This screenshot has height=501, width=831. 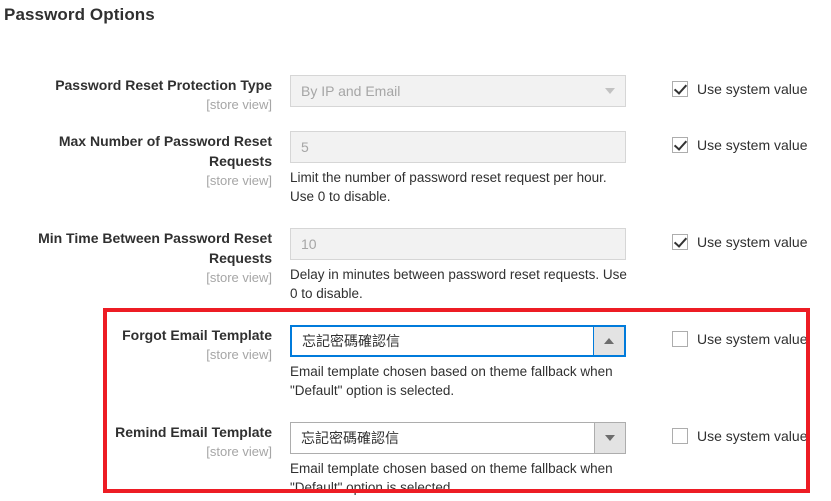 I want to click on field-label: Forgot Email Template, so click(x=197, y=335).